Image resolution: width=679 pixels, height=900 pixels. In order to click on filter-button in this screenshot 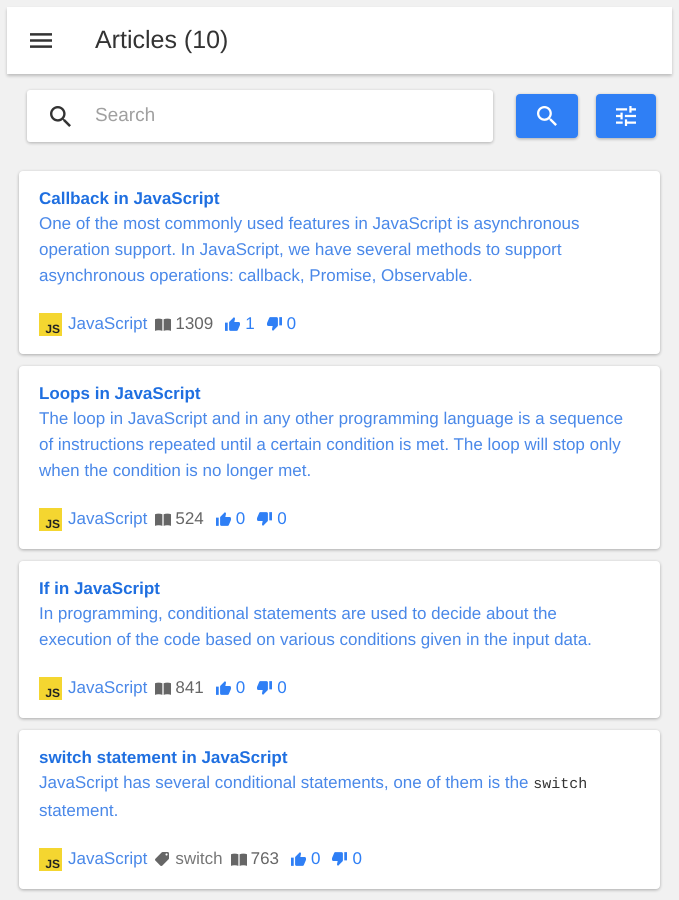, I will do `click(626, 116)`.